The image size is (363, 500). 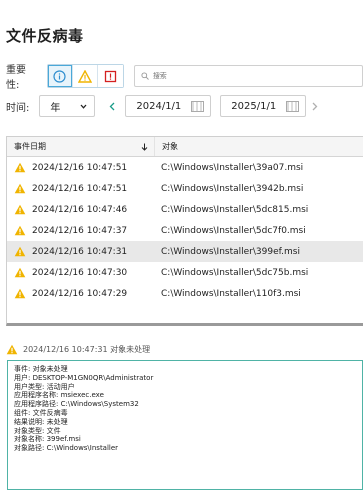 I want to click on severity-critical-button, so click(x=110, y=76).